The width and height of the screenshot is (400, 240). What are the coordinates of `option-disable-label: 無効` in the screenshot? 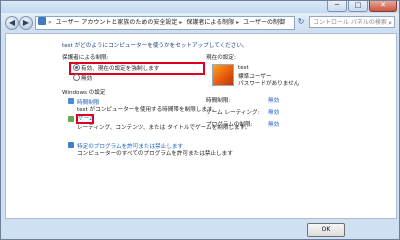 It's located at (86, 78).